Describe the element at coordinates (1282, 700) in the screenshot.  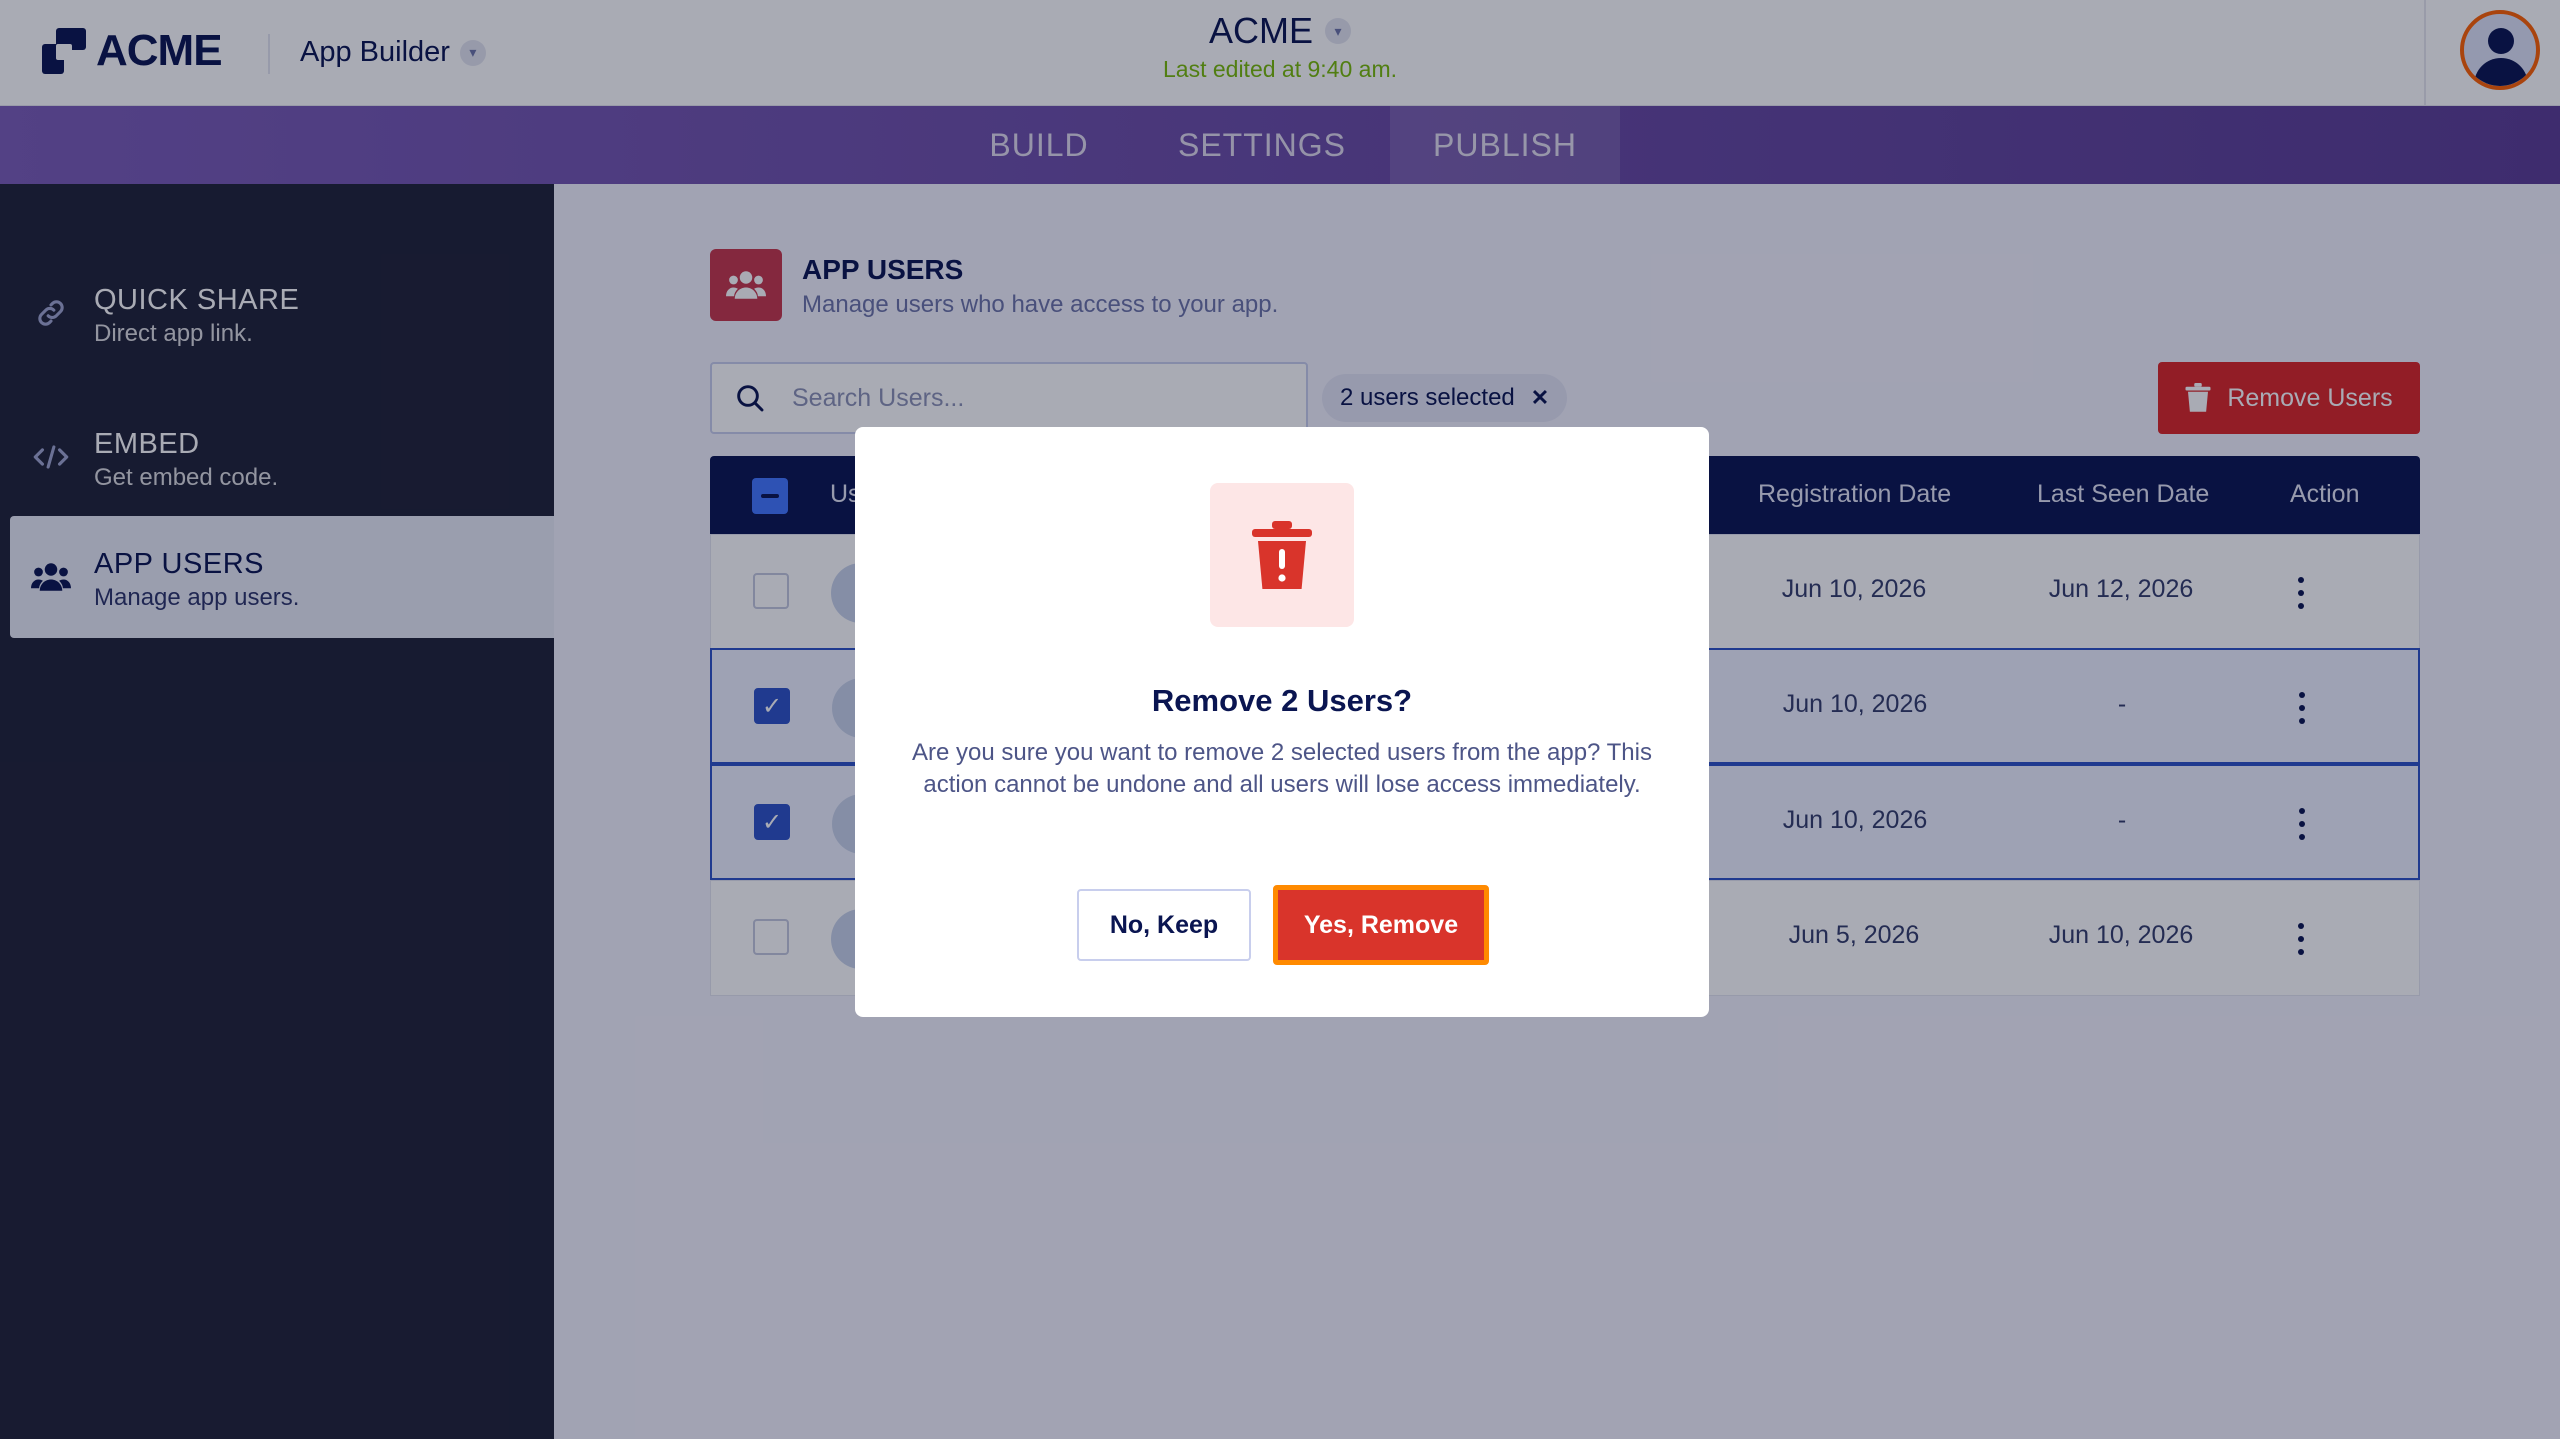
I see `dialog-title: Remove 2 Users?` at that location.